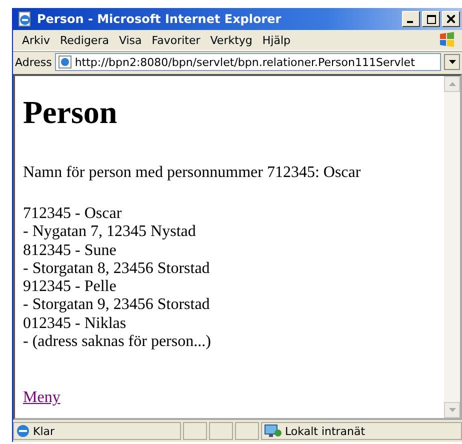 The height and width of the screenshot is (444, 462). Describe the element at coordinates (452, 410) in the screenshot. I see `down-arrow-icon` at that location.